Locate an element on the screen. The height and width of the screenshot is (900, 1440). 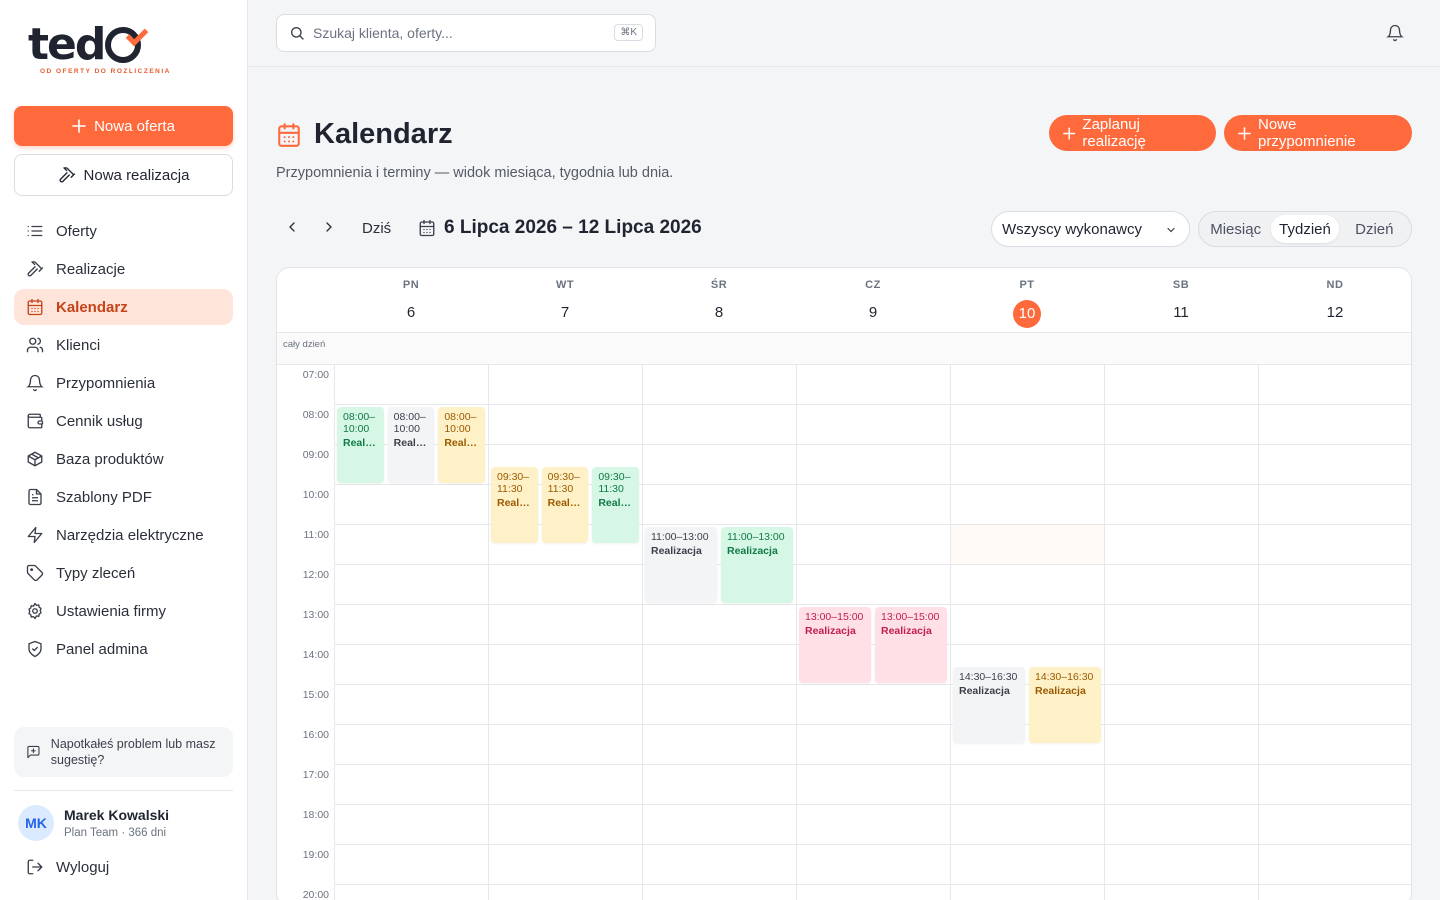
nav-item-admin-panel: Panel admina is located at coordinates (123, 649).